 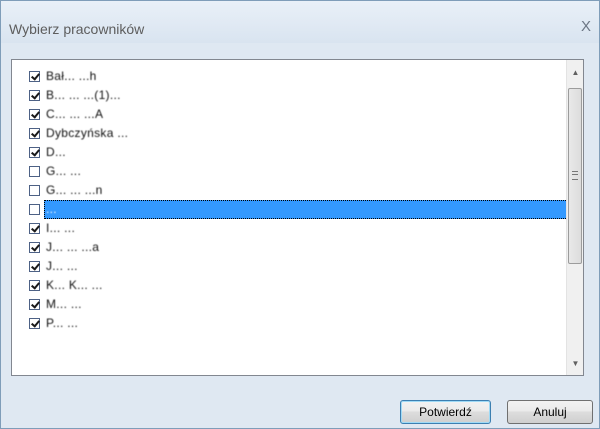 I want to click on cancel-button: Anuluj, so click(x=550, y=412).